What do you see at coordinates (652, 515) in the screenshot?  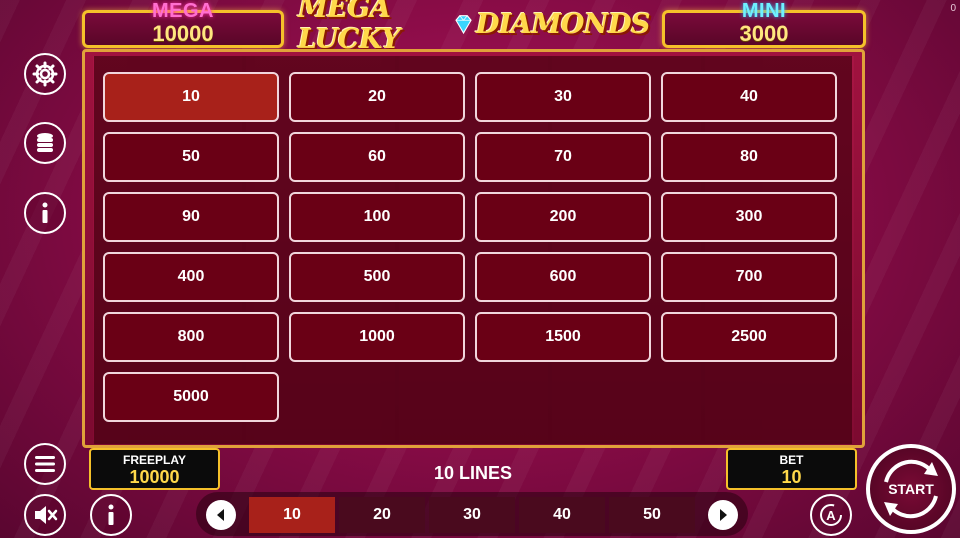 I see `lines-option-50: 50` at bounding box center [652, 515].